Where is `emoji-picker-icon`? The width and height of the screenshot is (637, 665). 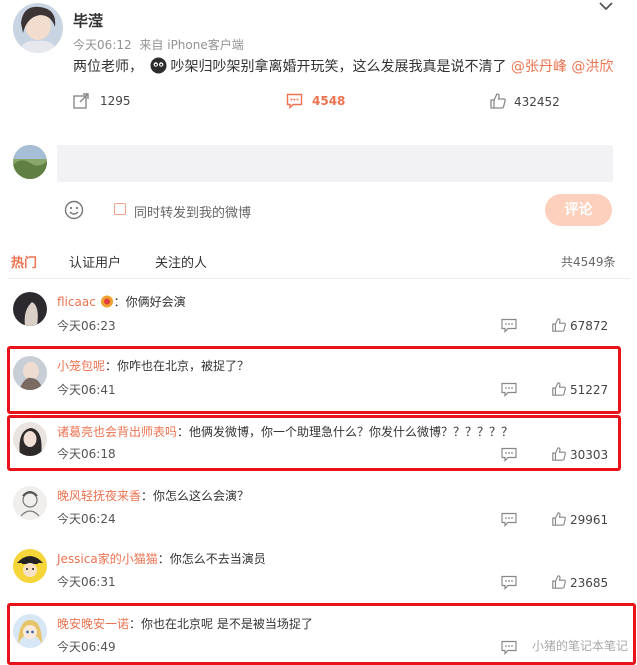 emoji-picker-icon is located at coordinates (74, 210).